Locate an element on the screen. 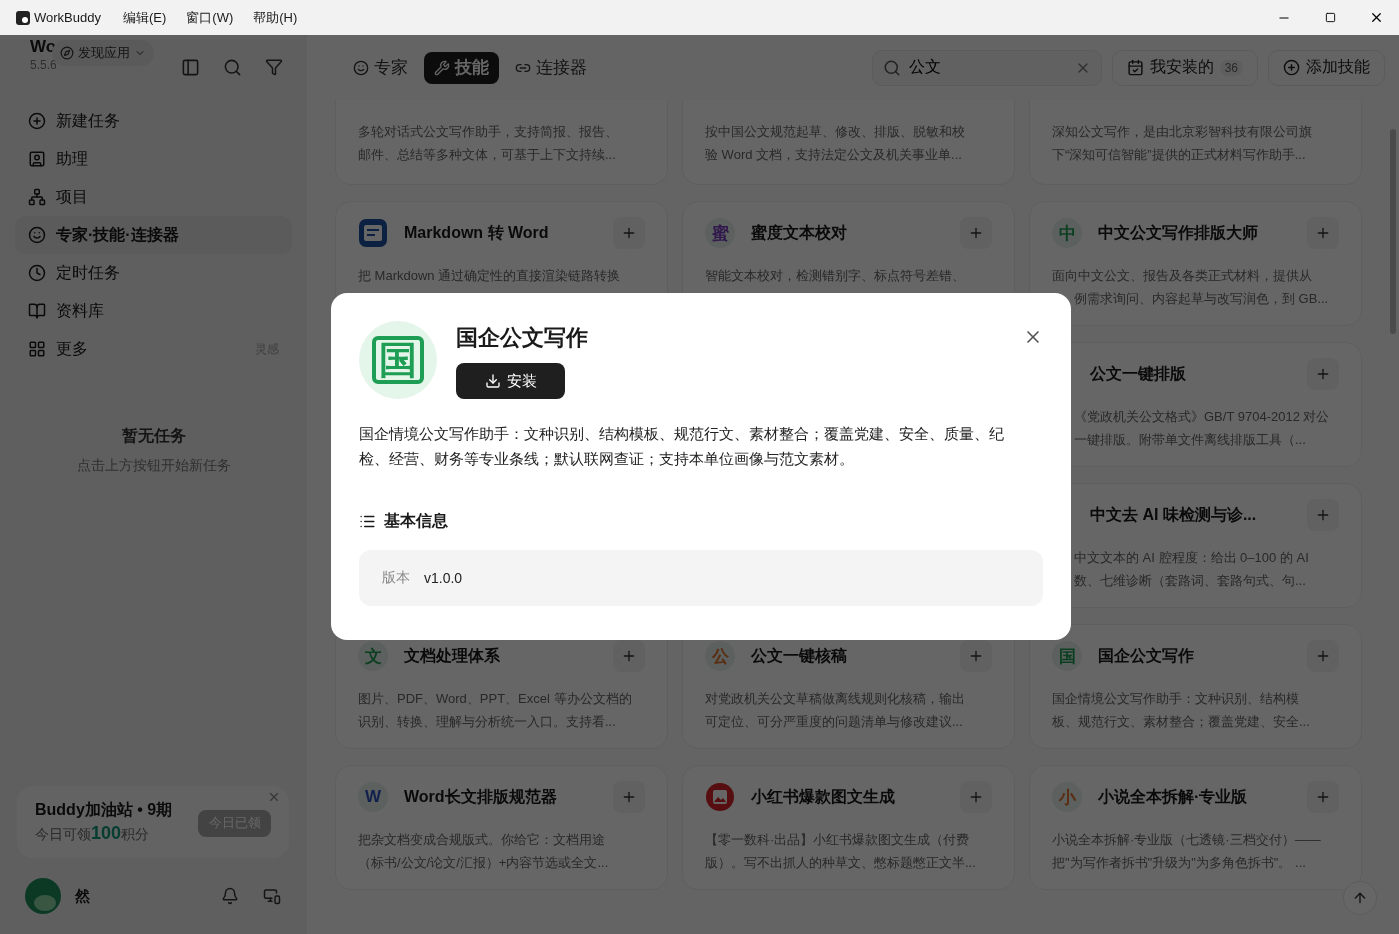  compass-icon is located at coordinates (67, 53).